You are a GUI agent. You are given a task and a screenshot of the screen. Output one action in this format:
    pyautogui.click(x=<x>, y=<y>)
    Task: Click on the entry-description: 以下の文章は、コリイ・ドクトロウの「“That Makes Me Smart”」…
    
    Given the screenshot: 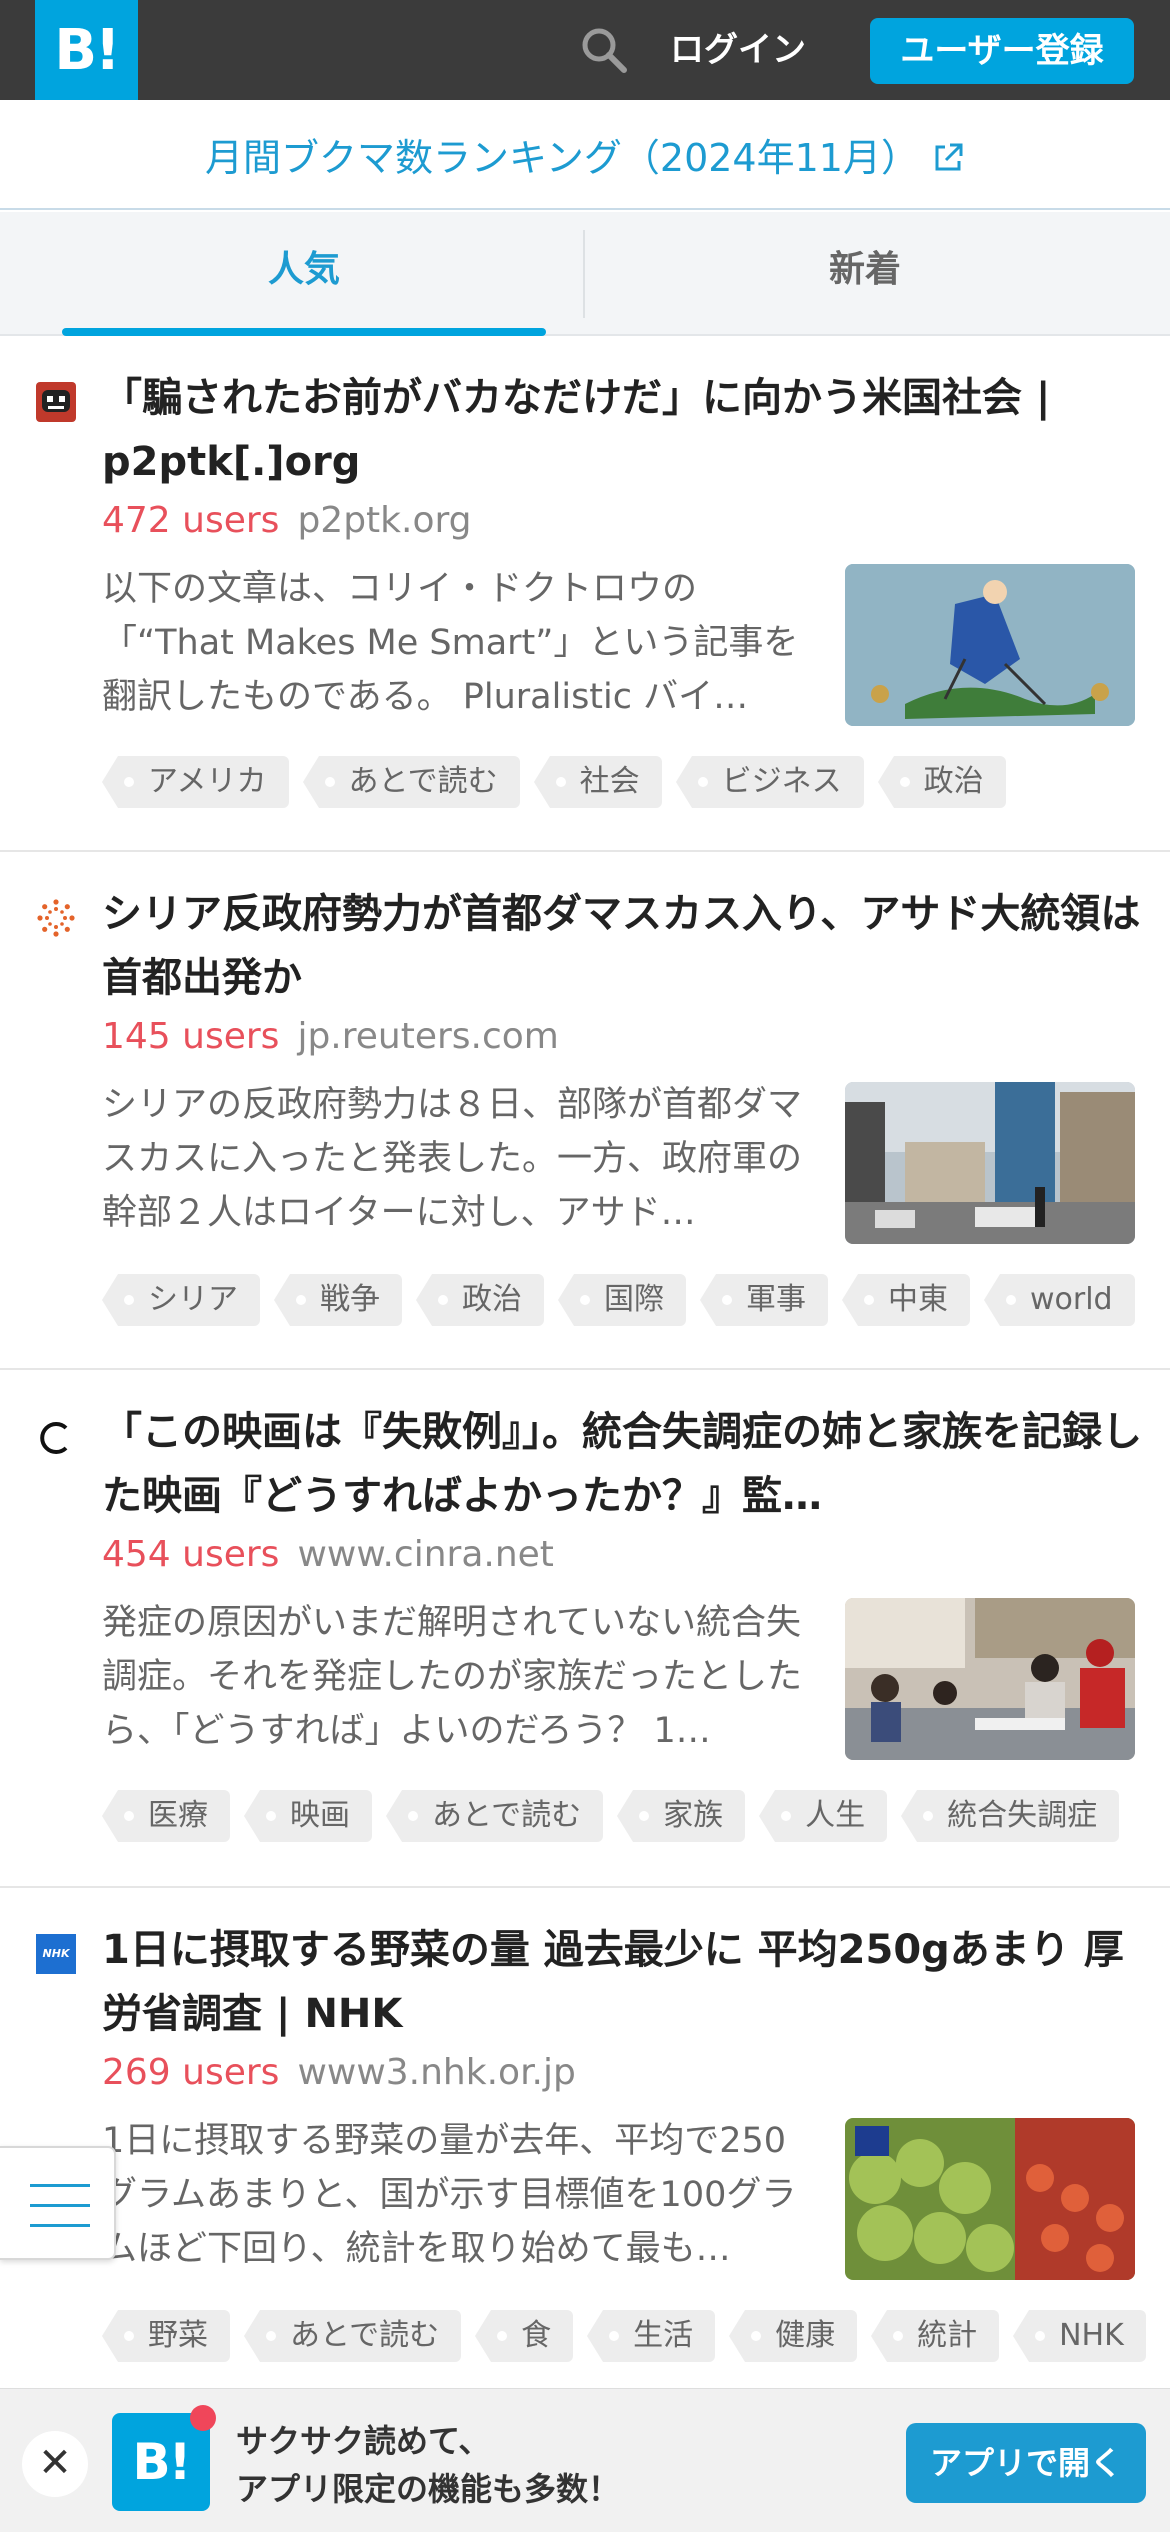 What is the action you would take?
    pyautogui.click(x=450, y=643)
    